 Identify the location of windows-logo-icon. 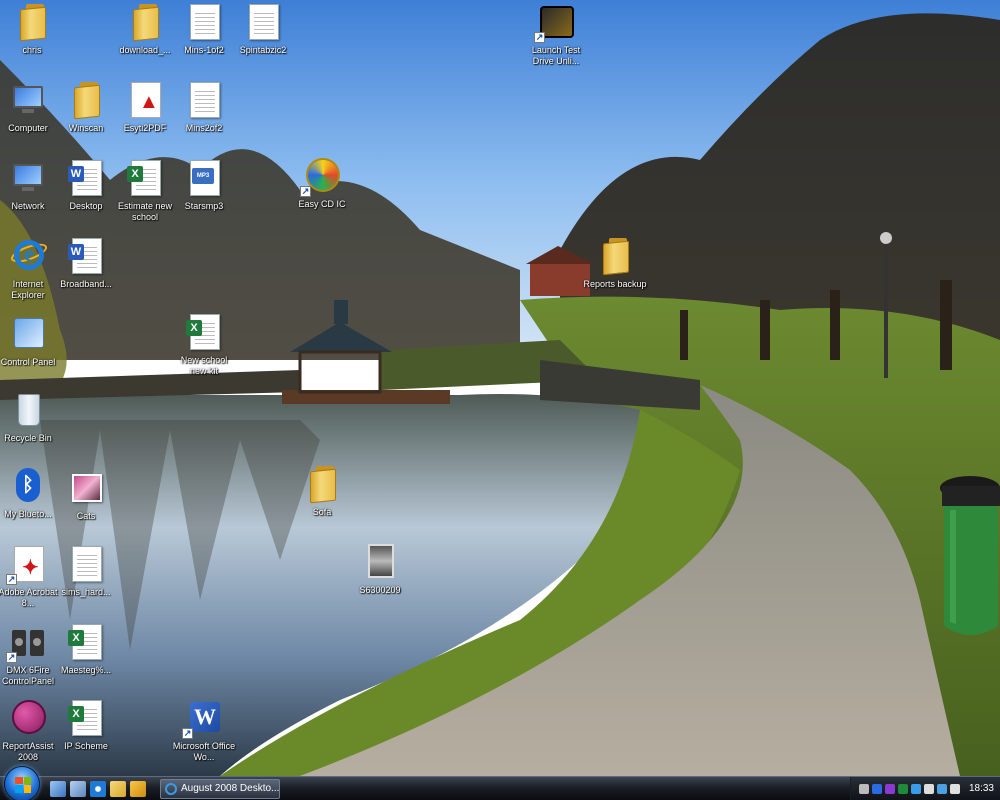
(23, 784).